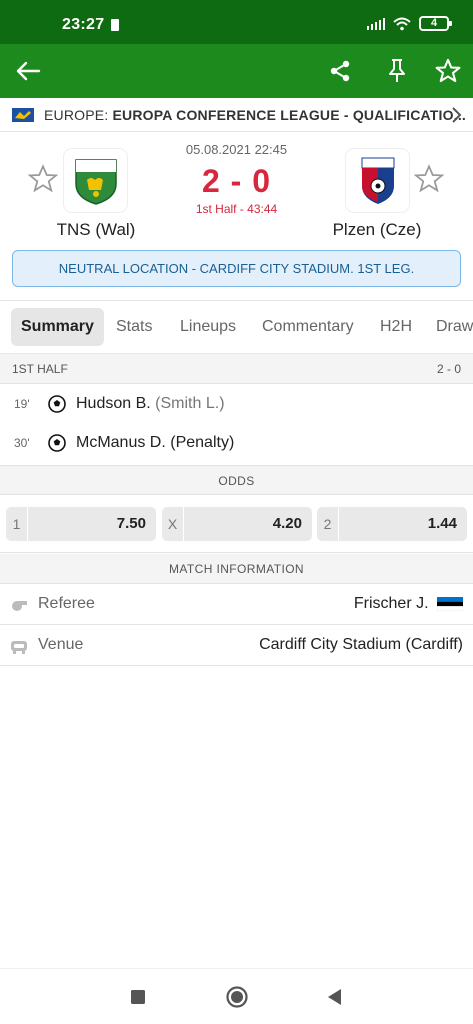 The image size is (473, 1024). I want to click on plzen-crest-icon, so click(377, 180).